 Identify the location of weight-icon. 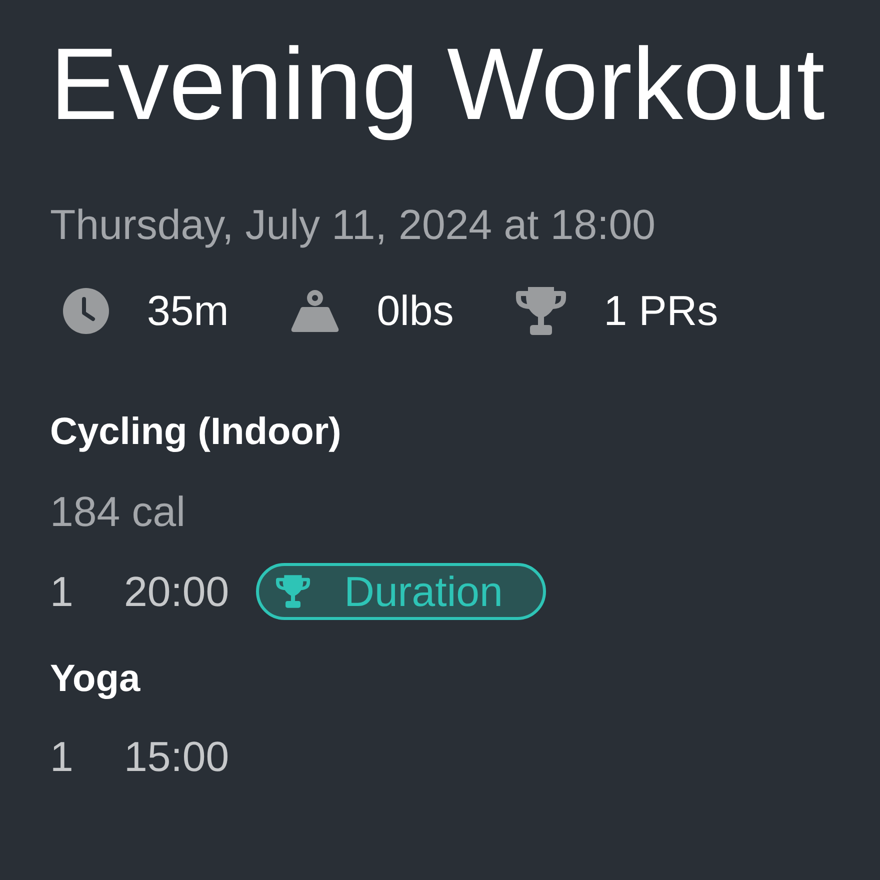
(314, 311).